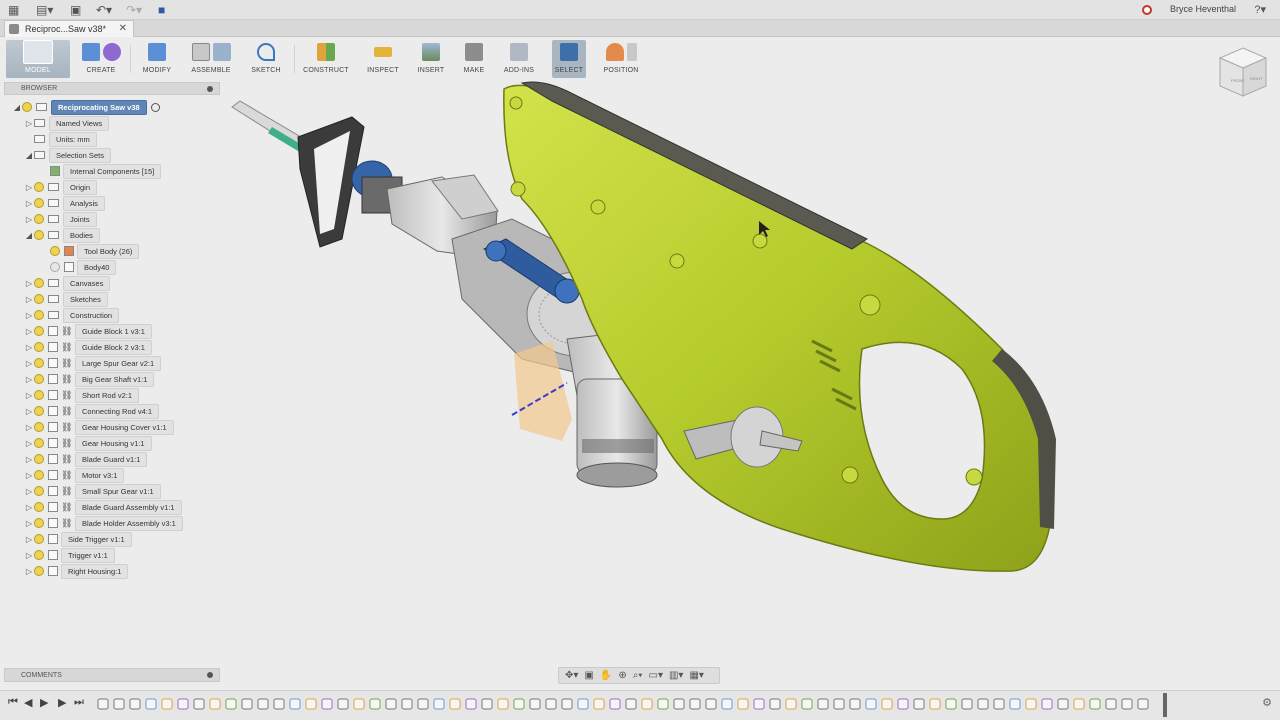 This screenshot has width=1280, height=720. What do you see at coordinates (72, 315) in the screenshot?
I see `browser-tree-item: ▷ Construction` at bounding box center [72, 315].